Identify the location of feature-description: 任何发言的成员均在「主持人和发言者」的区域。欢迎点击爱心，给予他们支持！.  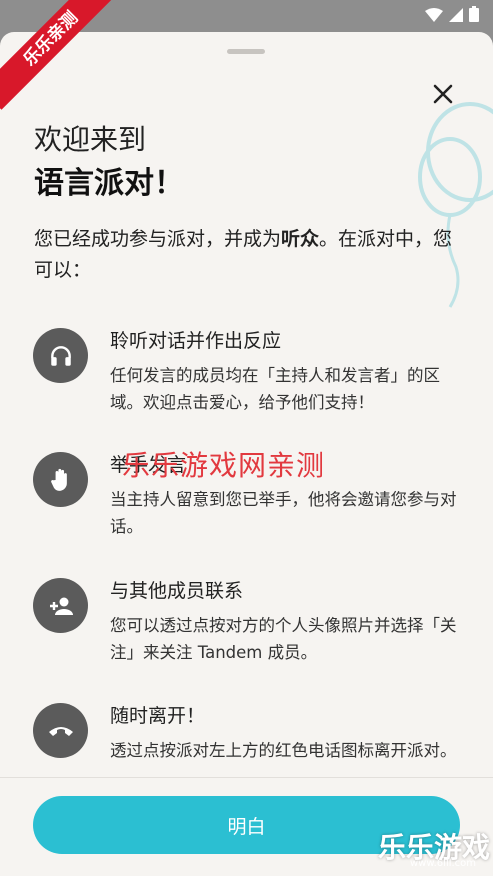
(275, 389).